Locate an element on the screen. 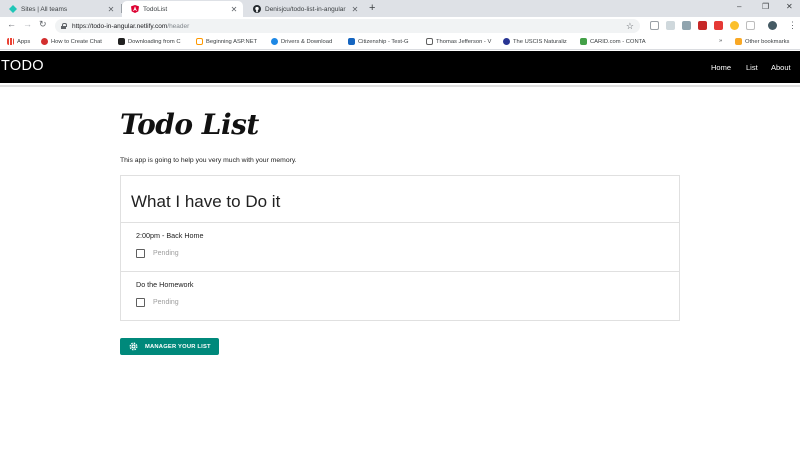  bookmark-item: Beginning ASP.NET is located at coordinates (226, 41).